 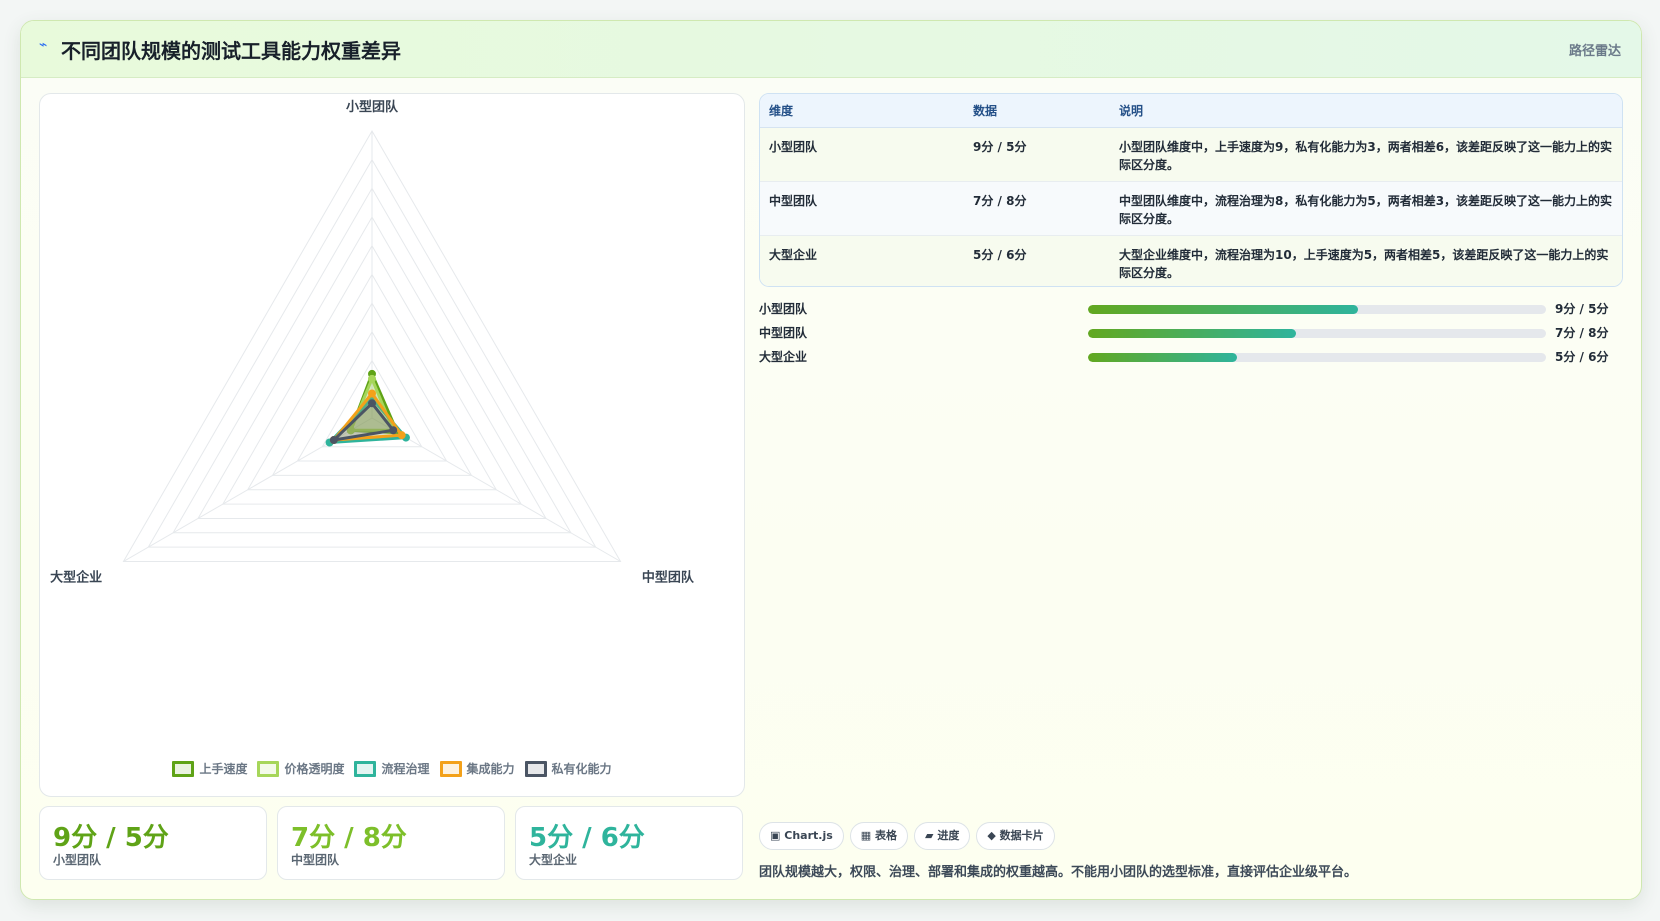 What do you see at coordinates (866, 835) in the screenshot?
I see `table-icon: ▦` at bounding box center [866, 835].